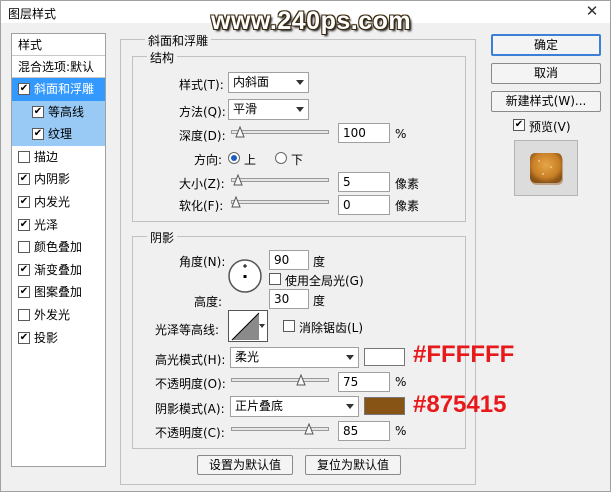 This screenshot has width=611, height=492. Describe the element at coordinates (32, 14) in the screenshot. I see `window-title: 图层样式` at that location.